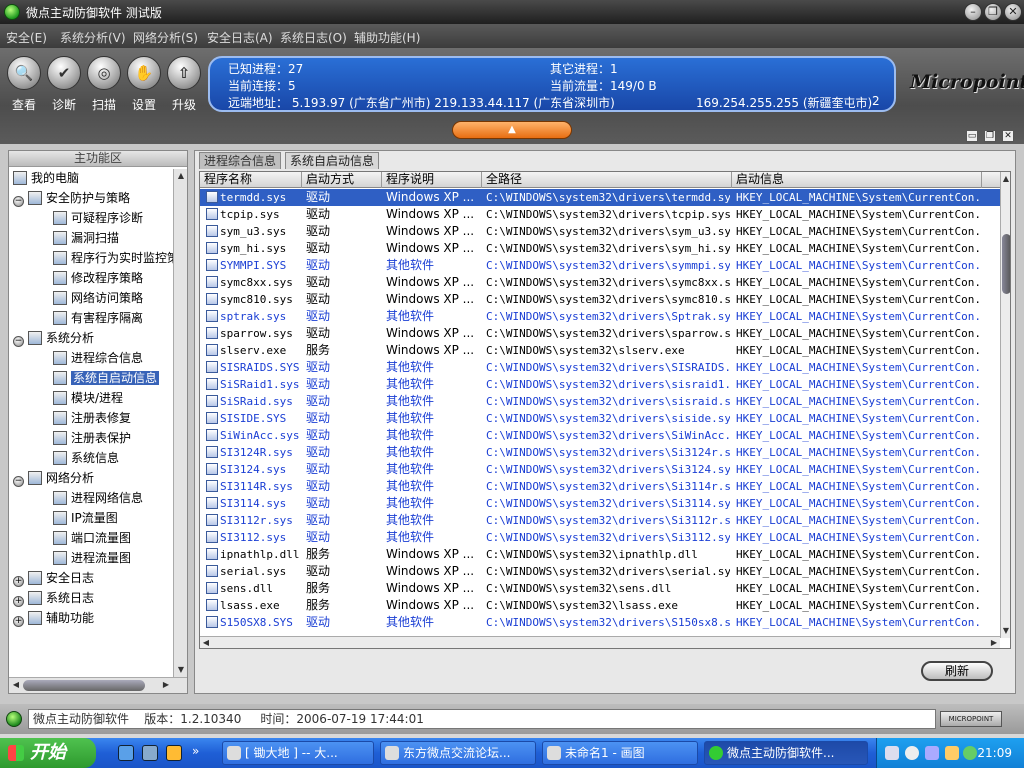 The width and height of the screenshot is (1024, 768). I want to click on table-horizontal-scrollbar: ◀ ▶, so click(600, 642).